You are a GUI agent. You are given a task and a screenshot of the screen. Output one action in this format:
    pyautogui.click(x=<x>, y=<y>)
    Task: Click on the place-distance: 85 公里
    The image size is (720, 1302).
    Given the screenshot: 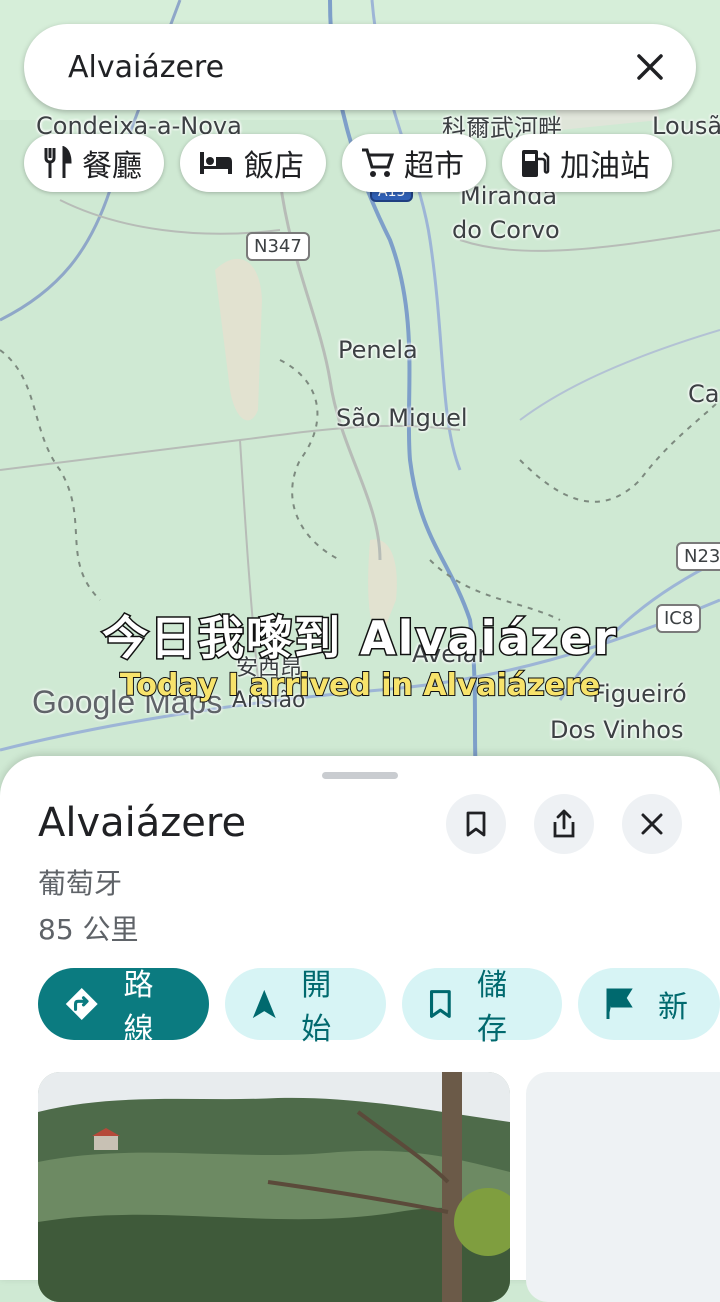 What is the action you would take?
    pyautogui.click(x=88, y=929)
    